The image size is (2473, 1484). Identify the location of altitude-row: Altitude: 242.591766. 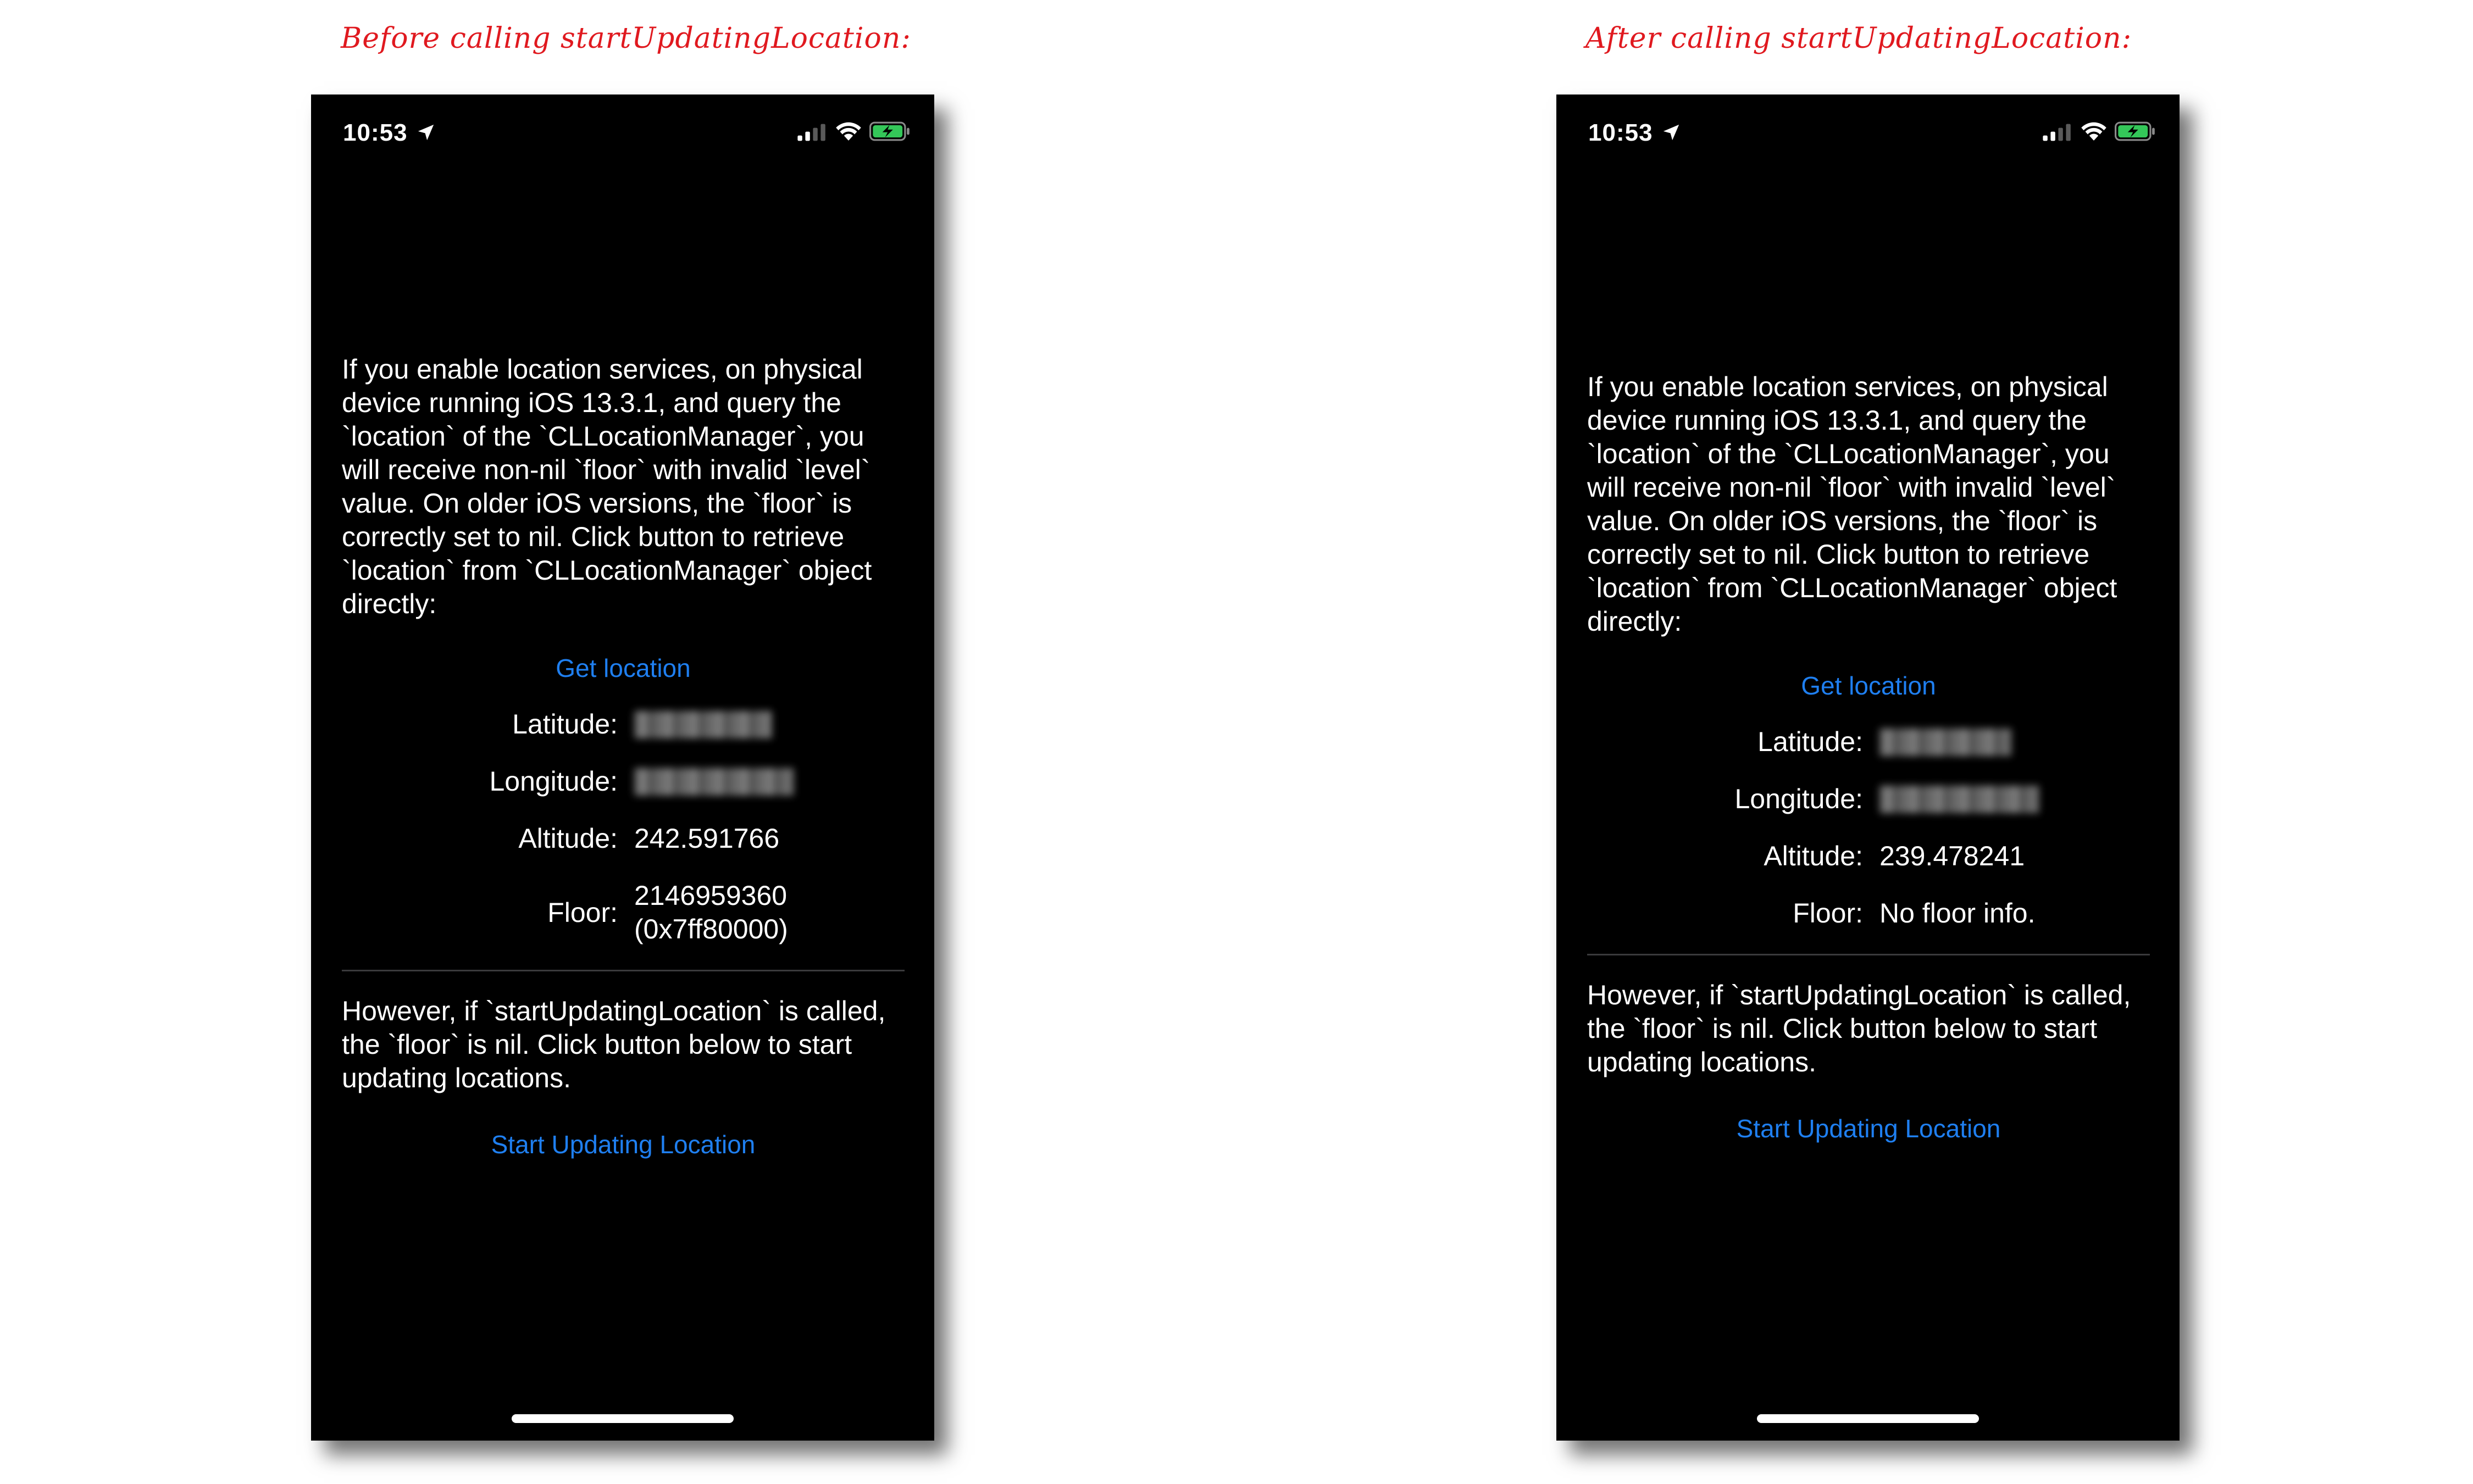
(623, 838).